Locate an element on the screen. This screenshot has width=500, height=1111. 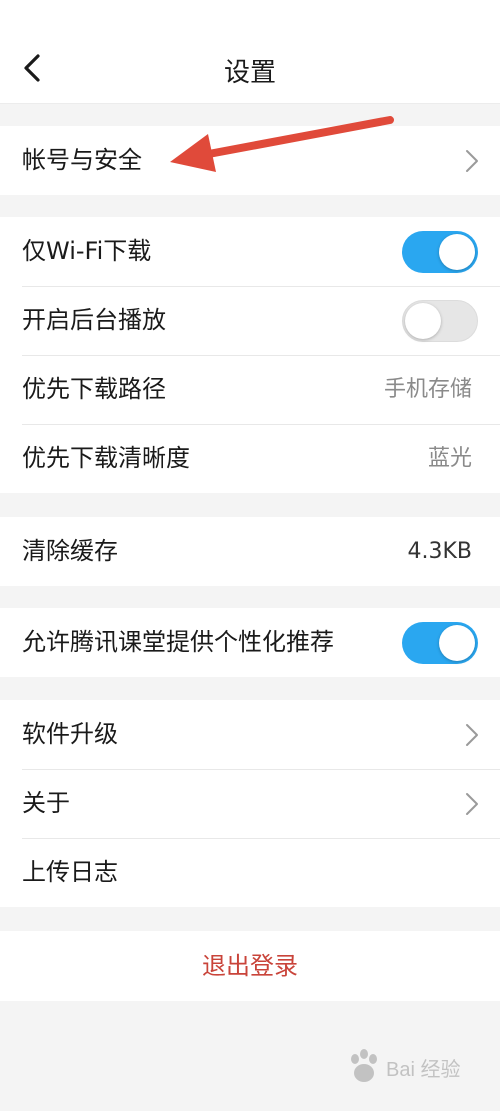
software-upgrade-label: 软件升级 is located at coordinates (70, 734).